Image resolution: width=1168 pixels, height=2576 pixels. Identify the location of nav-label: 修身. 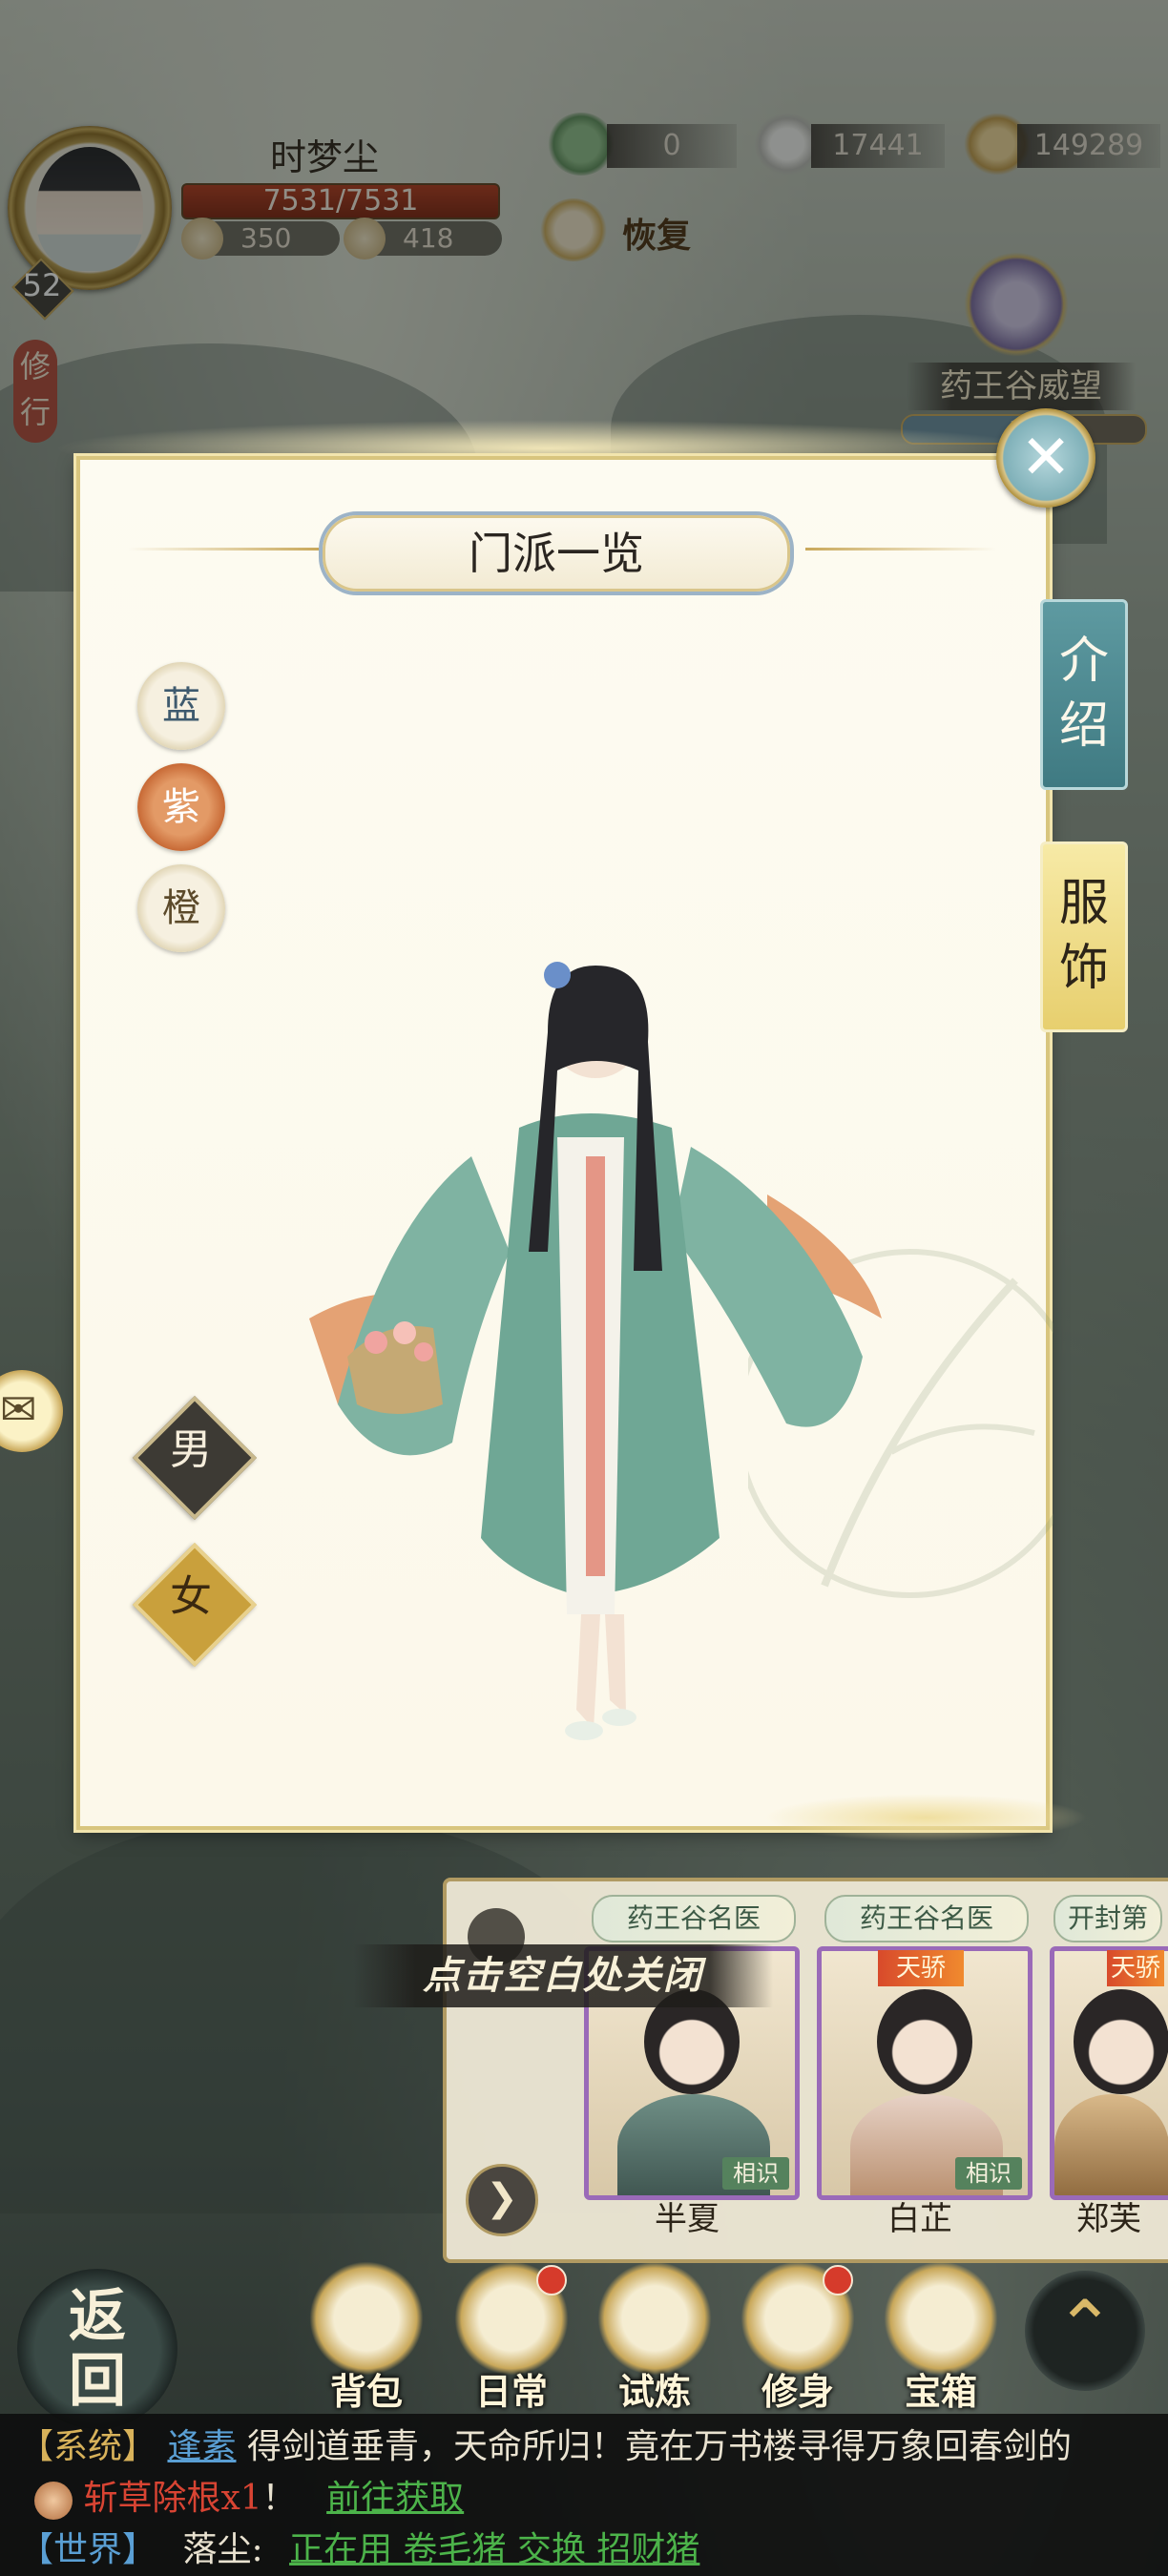
(797, 2391).